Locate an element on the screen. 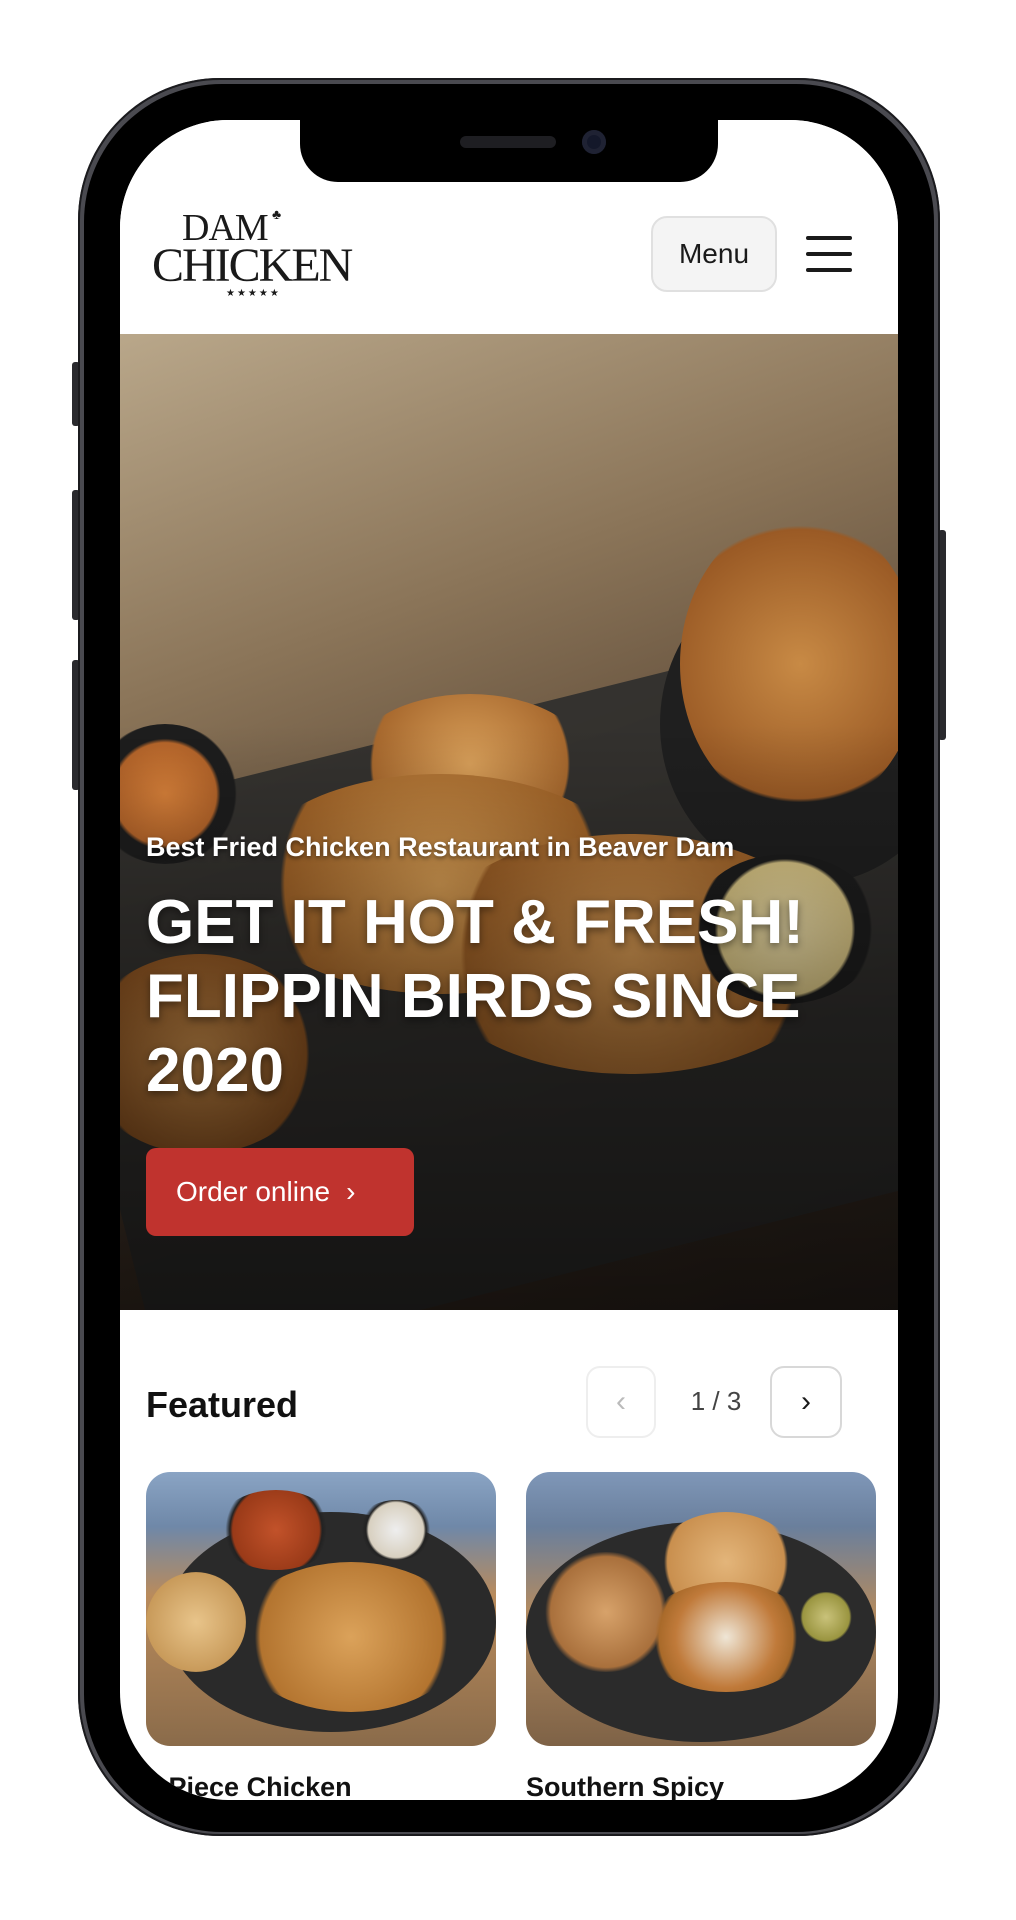  phone-notch is located at coordinates (509, 150).